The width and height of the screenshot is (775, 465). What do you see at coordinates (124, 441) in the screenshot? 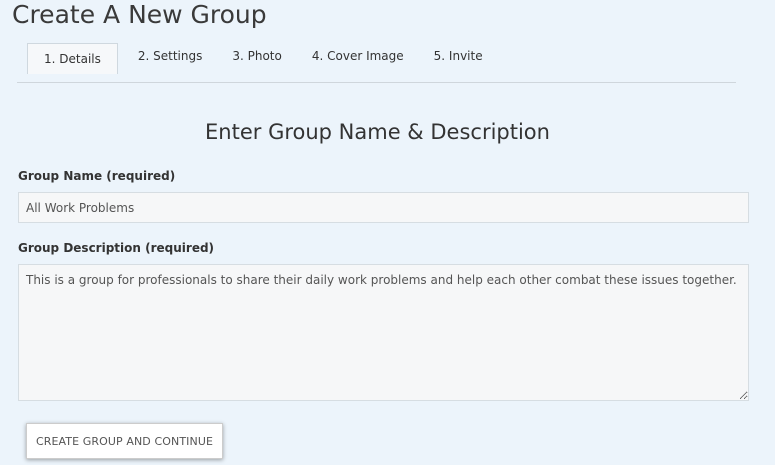
I see `create-group-button: CREATE GROUP AND CONTINUE` at bounding box center [124, 441].